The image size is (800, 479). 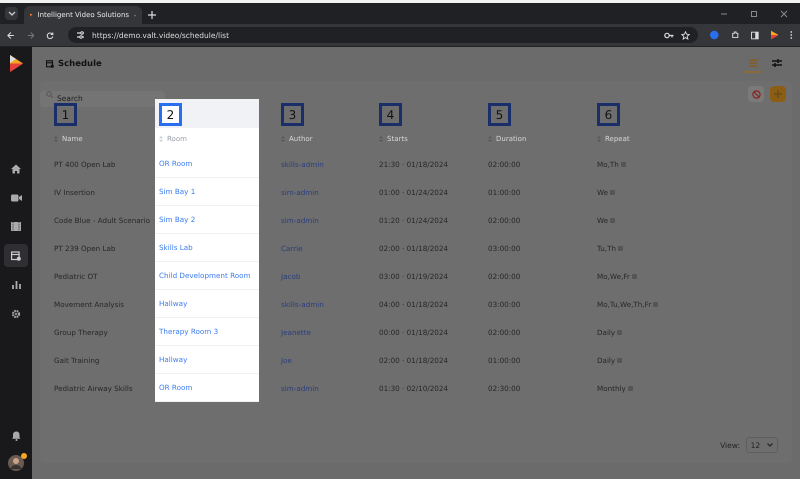 What do you see at coordinates (608, 114) in the screenshot?
I see `callout-number: 6` at bounding box center [608, 114].